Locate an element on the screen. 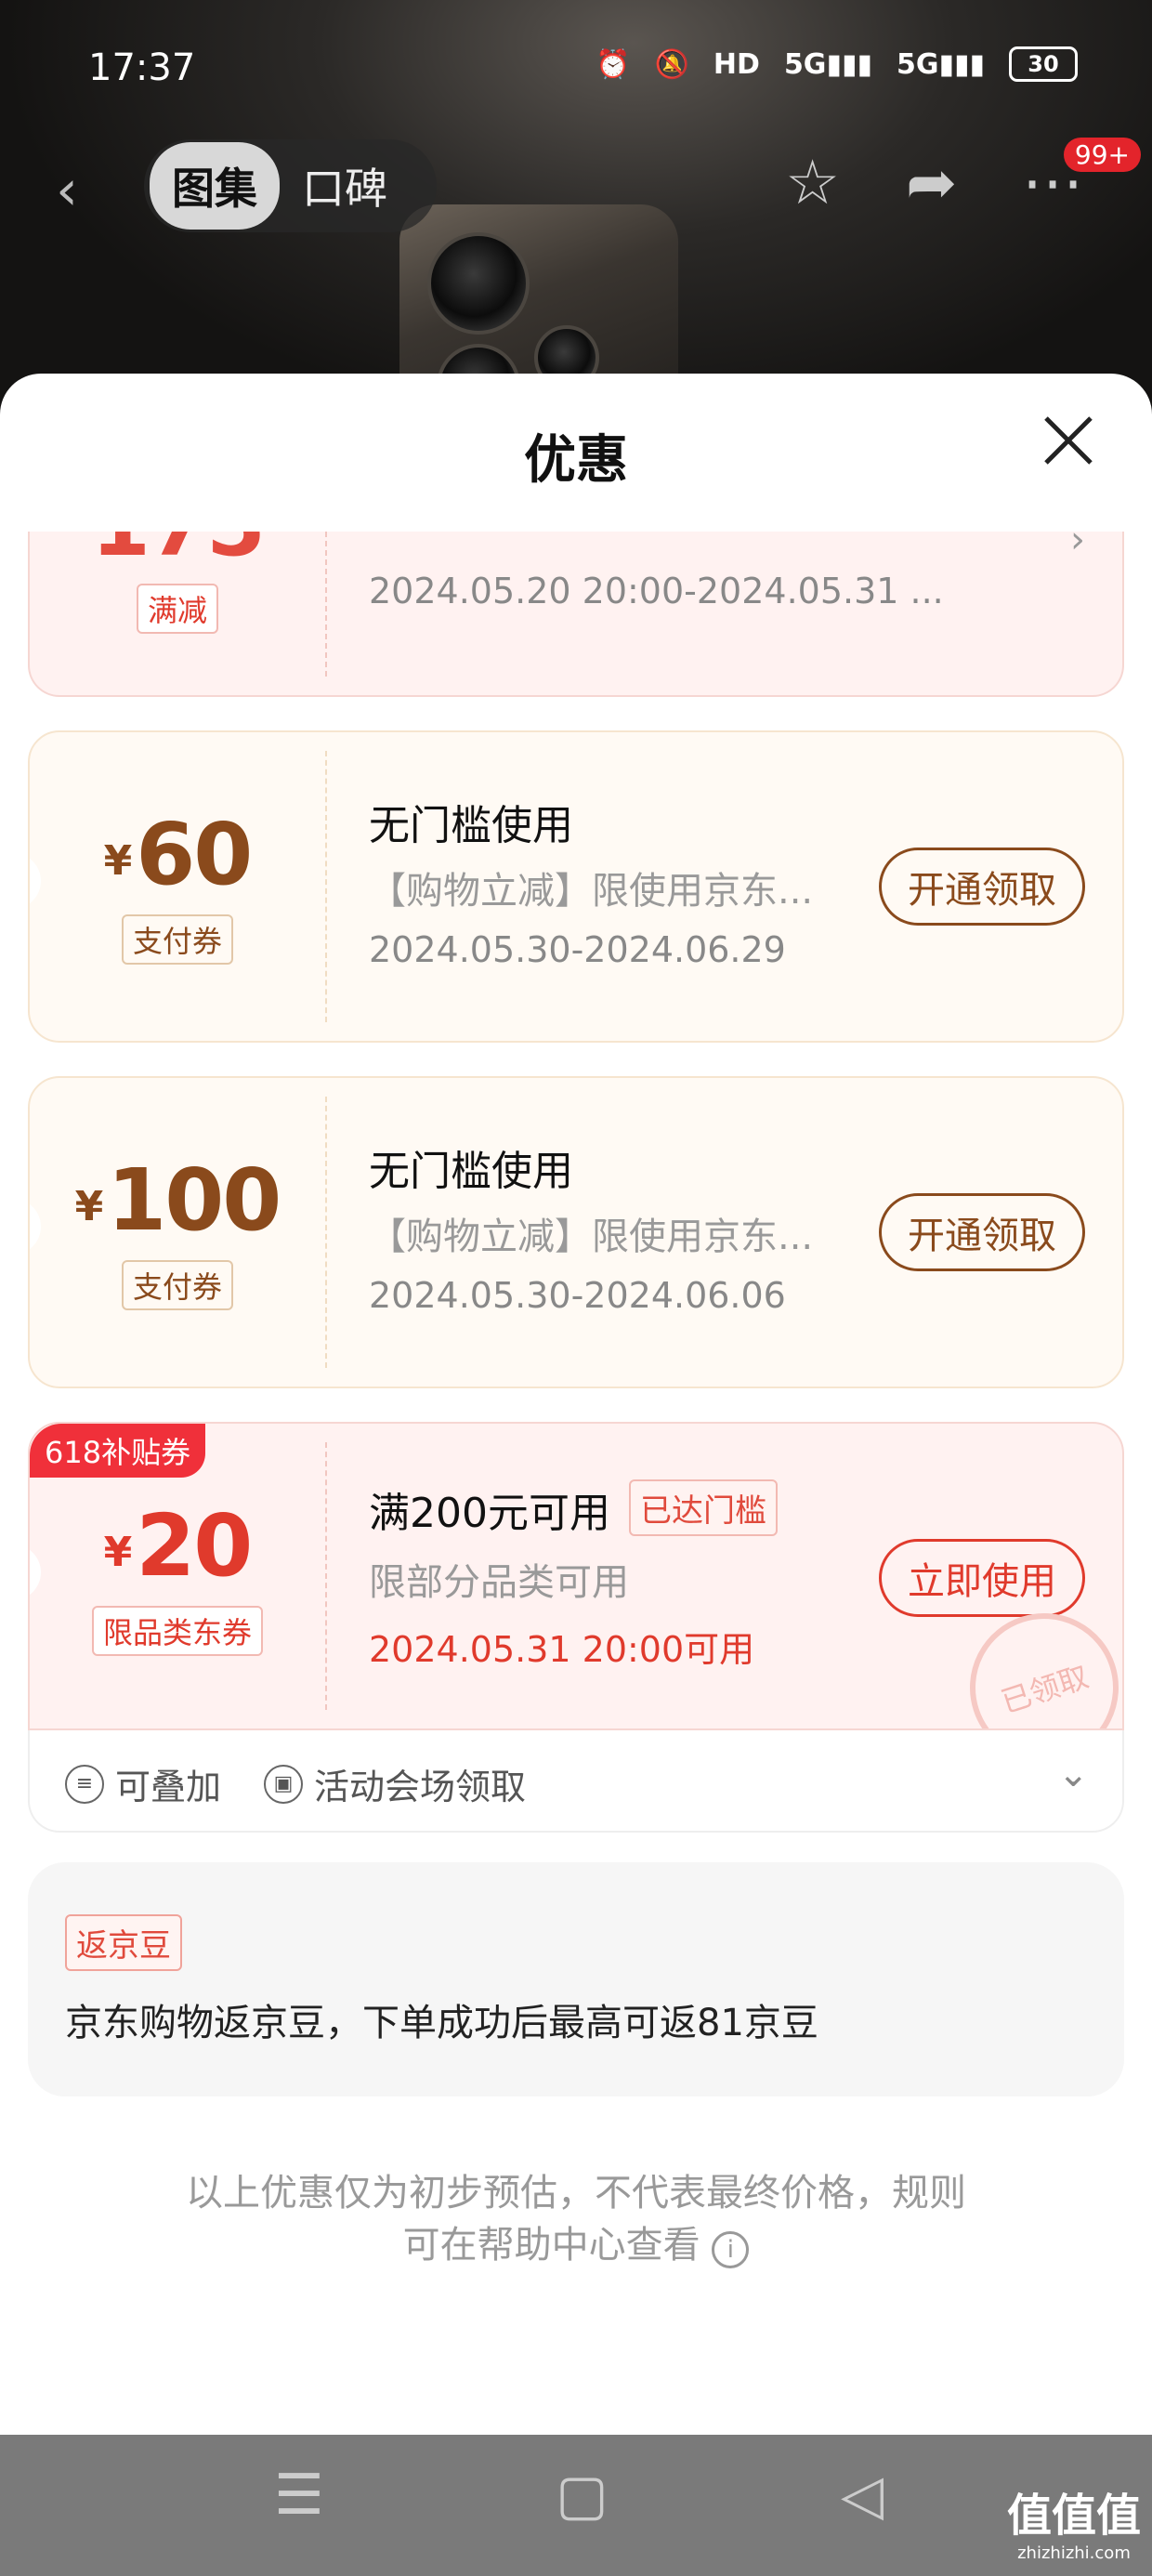 Image resolution: width=1152 pixels, height=2576 pixels. threshold-reached-badge: 已达门槛 is located at coordinates (703, 1507).